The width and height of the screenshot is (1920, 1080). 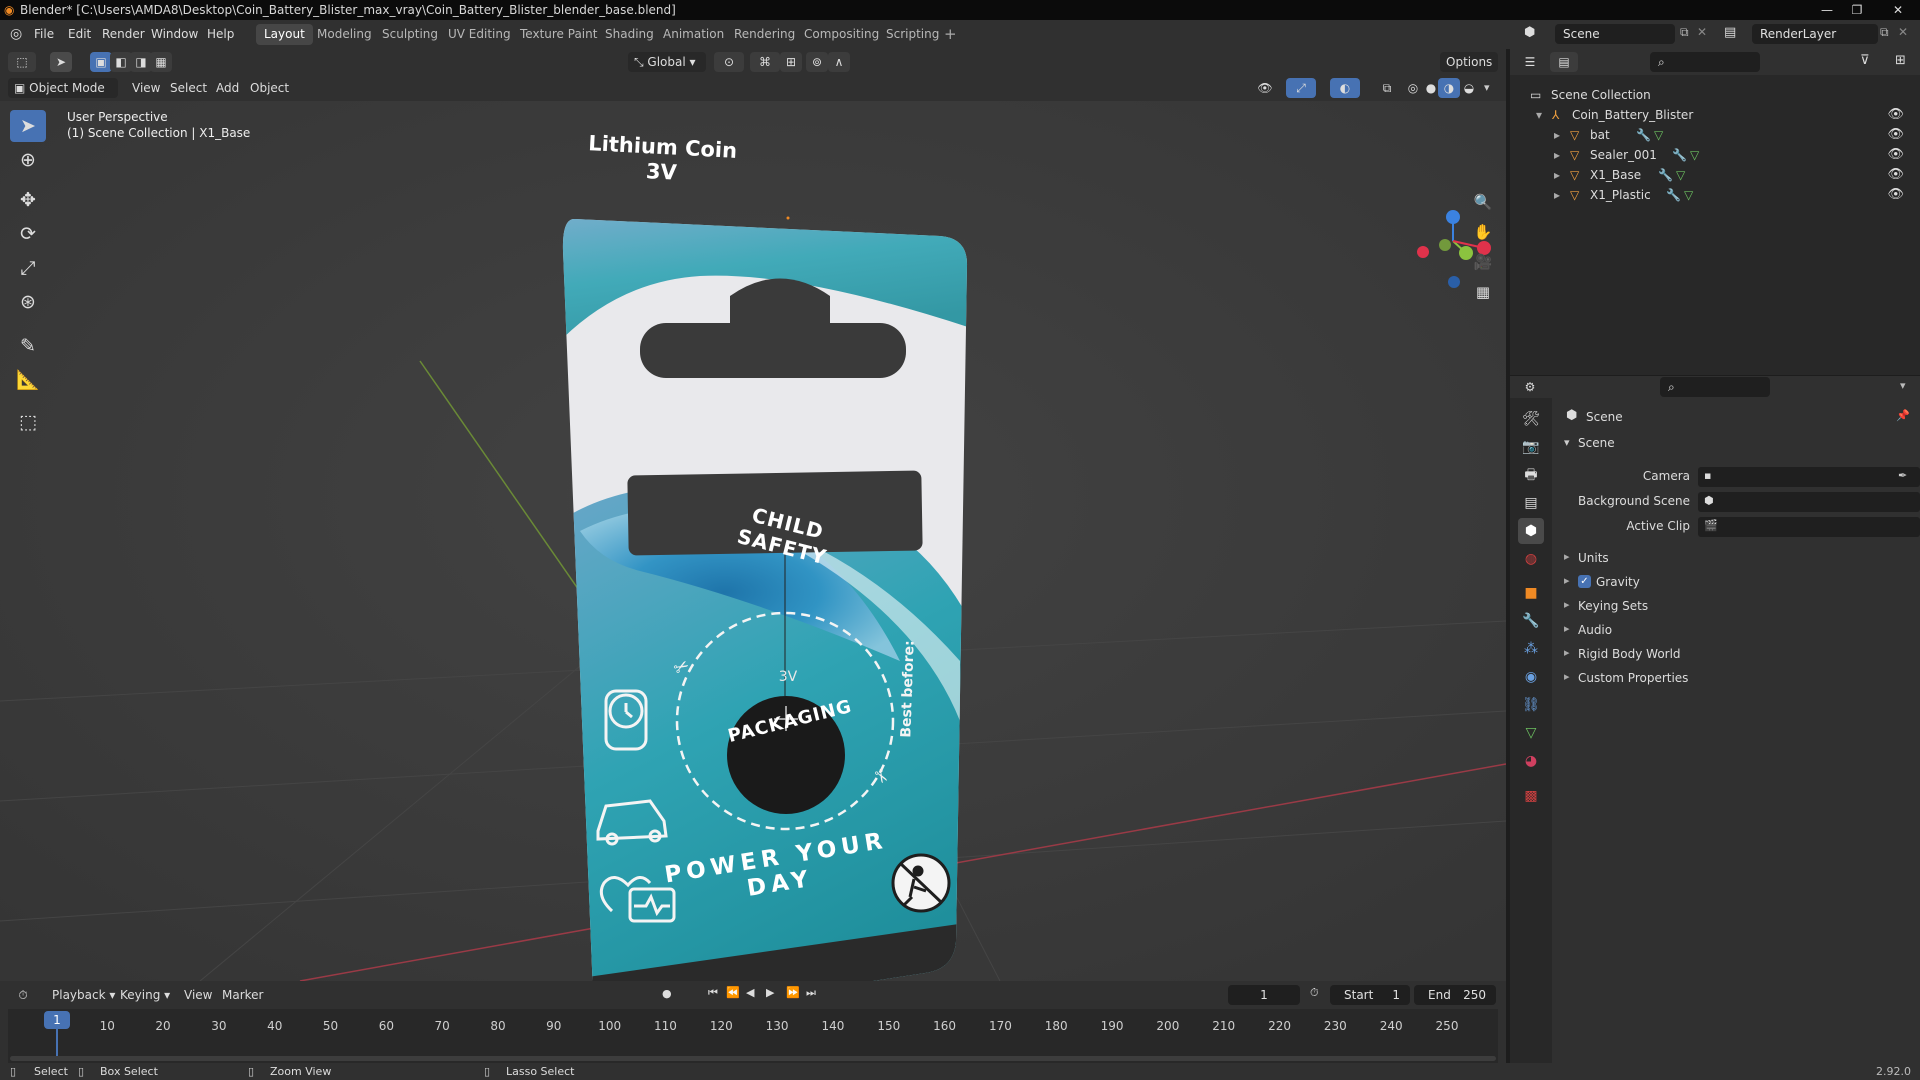 I want to click on select-mode-intersect-icon: ▦, so click(x=161, y=62).